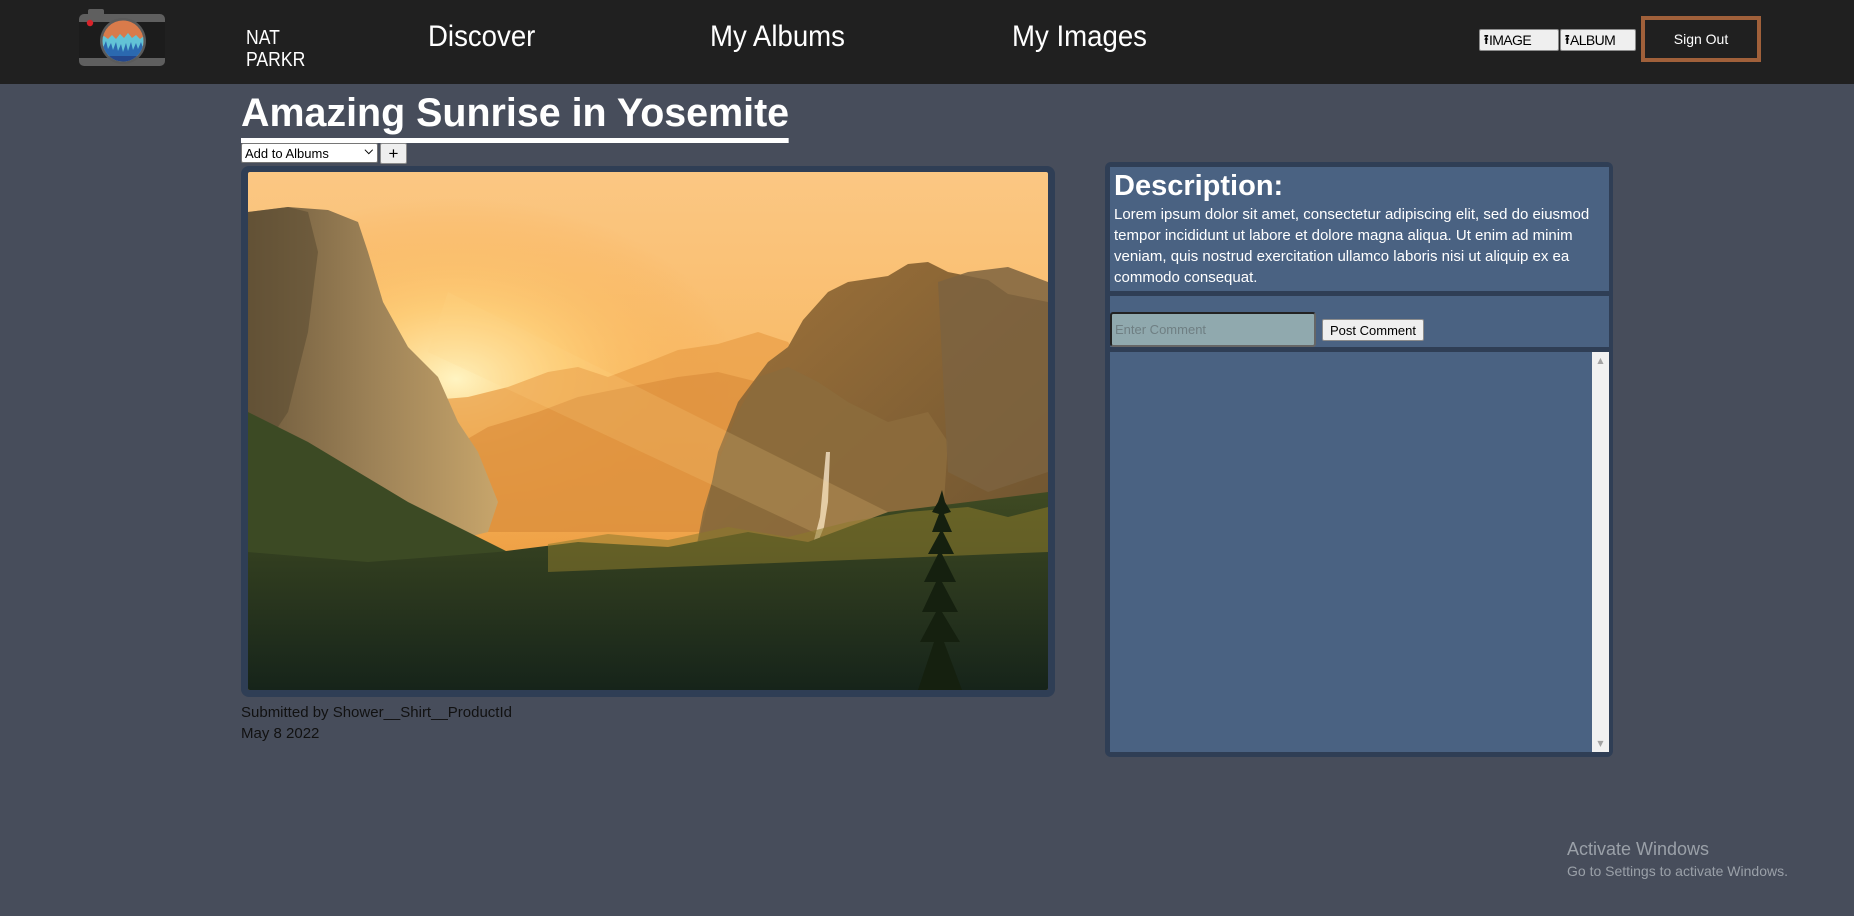 The height and width of the screenshot is (916, 1854). Describe the element at coordinates (777, 37) in the screenshot. I see `nav-my-albums: My Albums` at that location.